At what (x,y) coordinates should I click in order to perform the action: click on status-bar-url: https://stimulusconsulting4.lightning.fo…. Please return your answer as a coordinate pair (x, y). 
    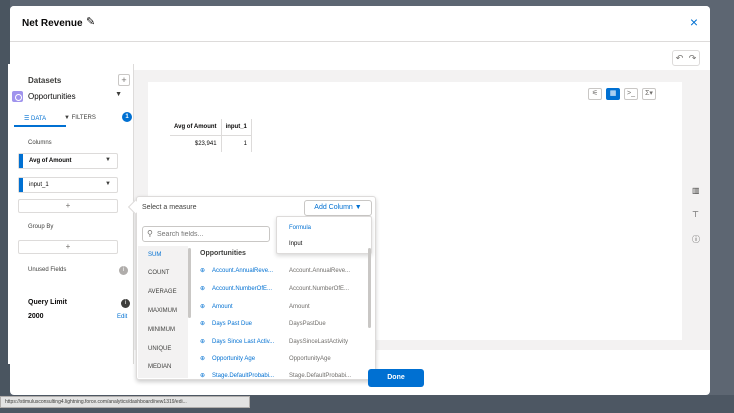
    Looking at the image, I should click on (125, 402).